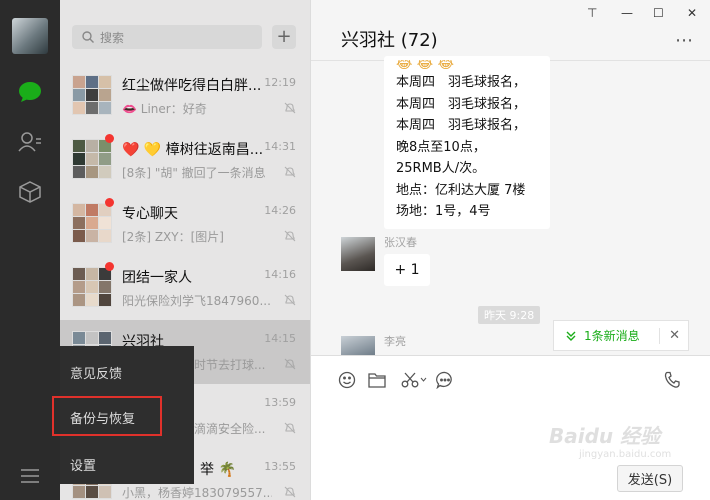  I want to click on chat-name: 举 🌴, so click(218, 470).